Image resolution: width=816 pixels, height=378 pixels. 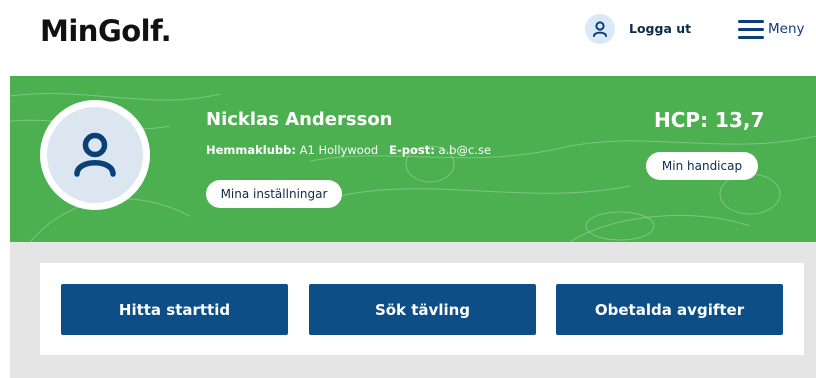 What do you see at coordinates (600, 29) in the screenshot?
I see `user-icon` at bounding box center [600, 29].